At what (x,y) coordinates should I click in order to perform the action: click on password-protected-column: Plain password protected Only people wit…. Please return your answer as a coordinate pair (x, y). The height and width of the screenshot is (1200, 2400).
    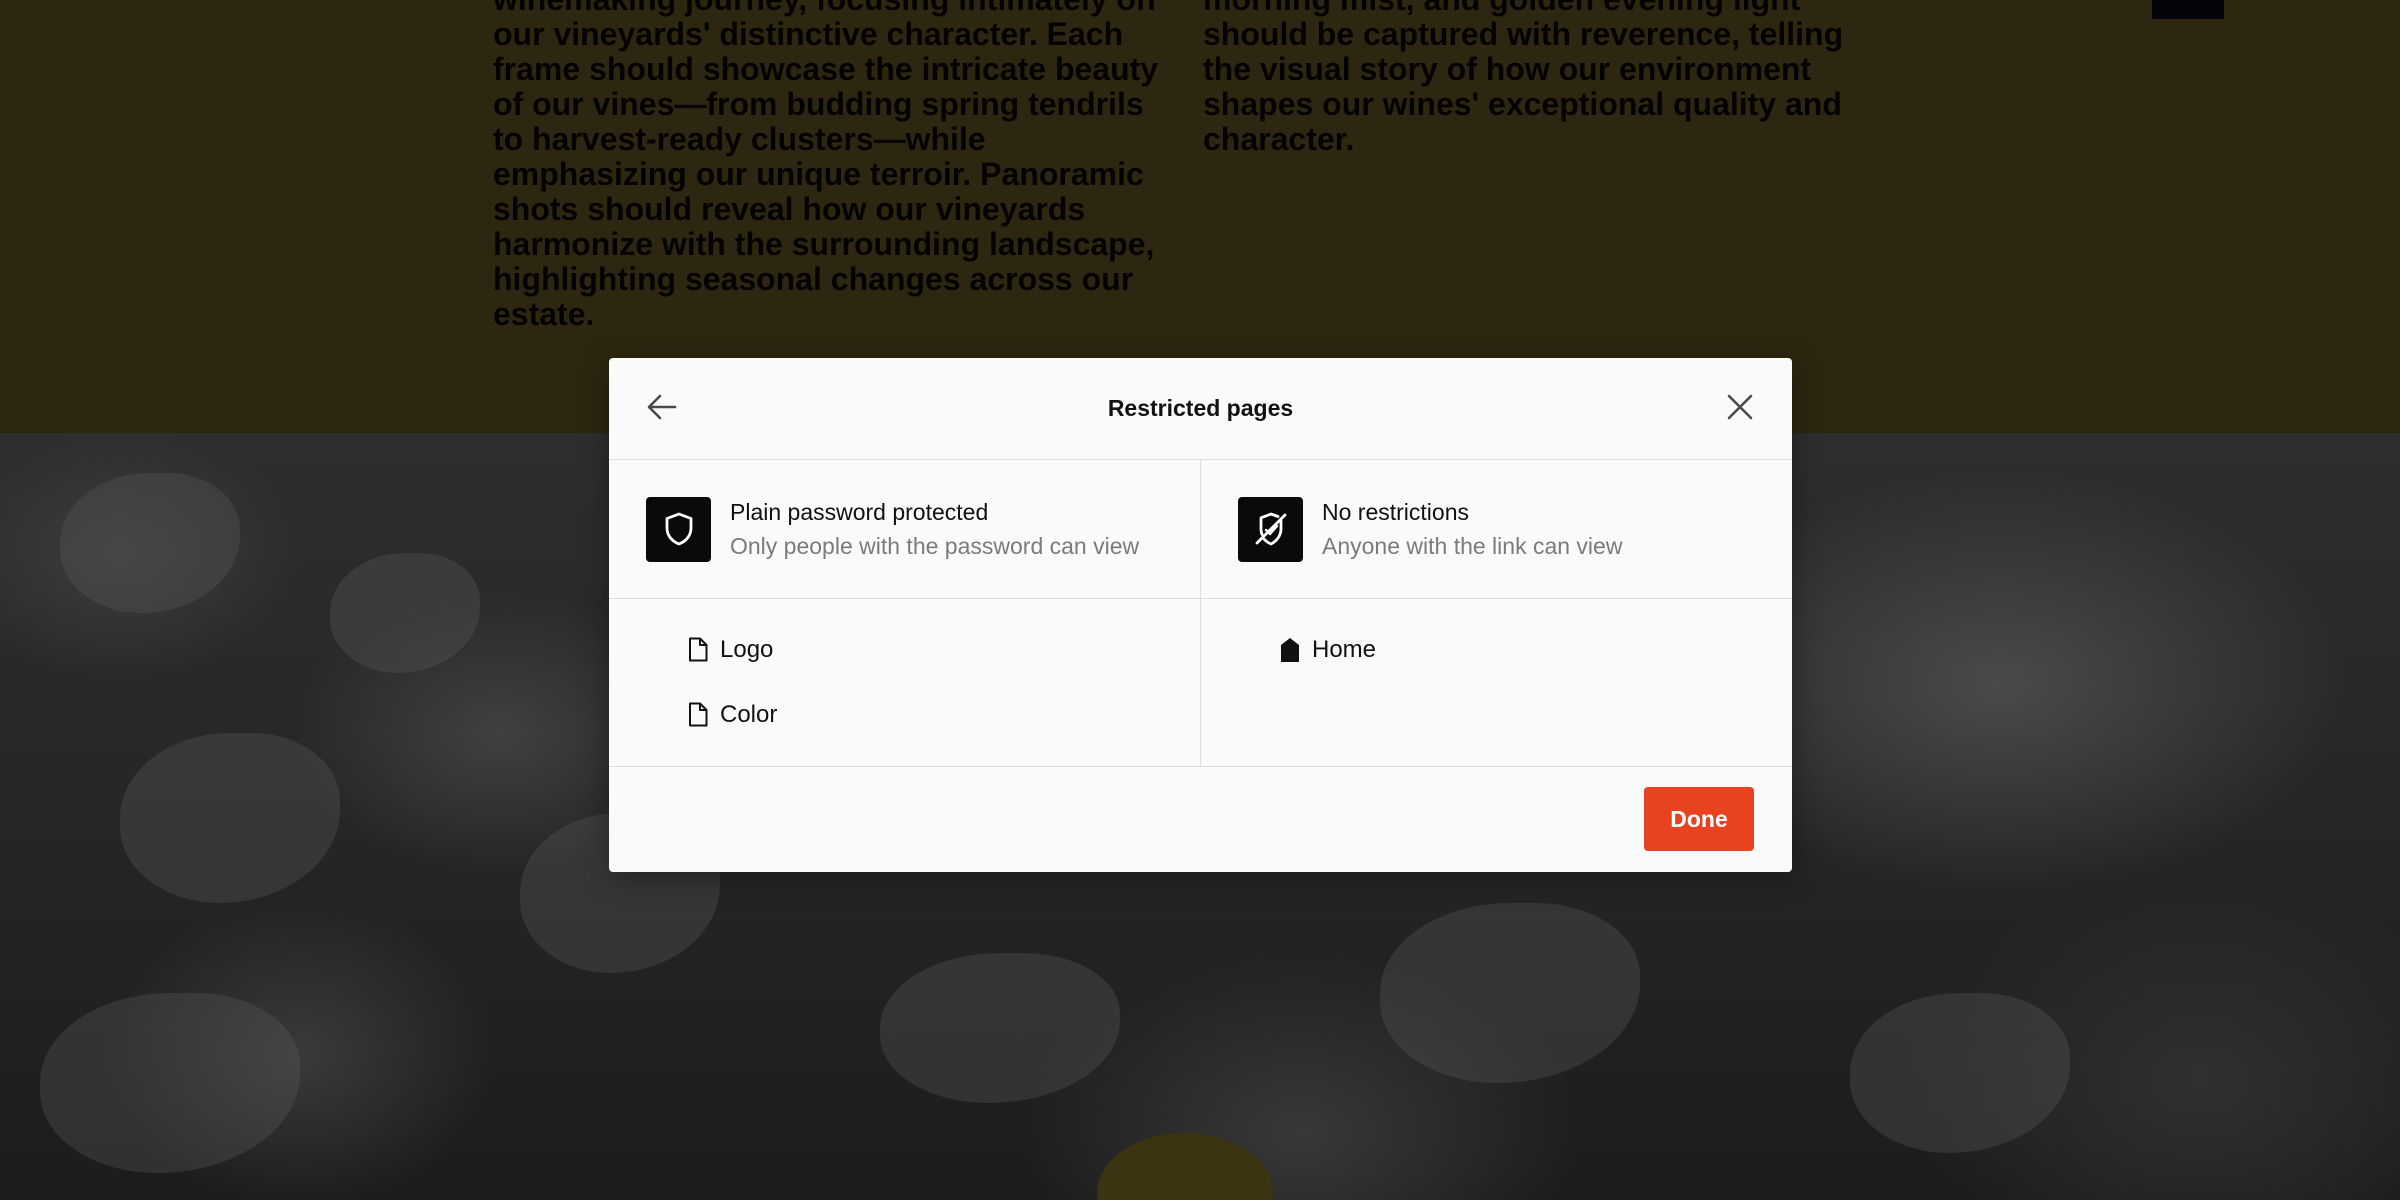
    Looking at the image, I should click on (904, 613).